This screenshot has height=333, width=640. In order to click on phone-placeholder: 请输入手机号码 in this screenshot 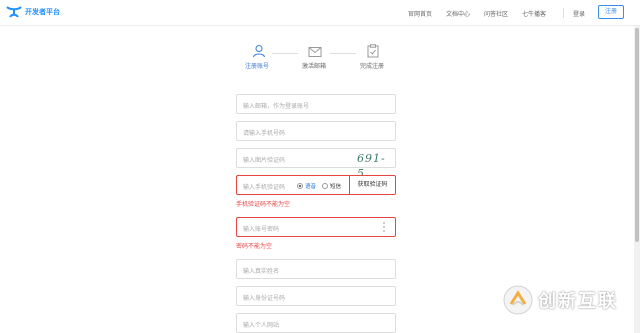, I will do `click(264, 134)`.